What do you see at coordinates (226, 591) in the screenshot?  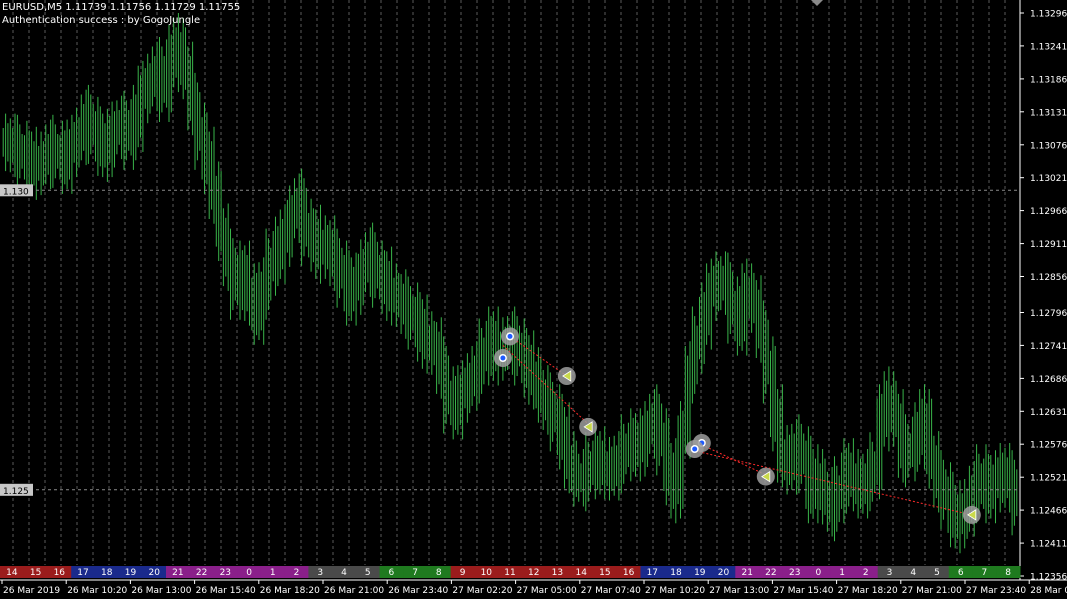 I see `time-tick-label: 26 Mar 15:40` at bounding box center [226, 591].